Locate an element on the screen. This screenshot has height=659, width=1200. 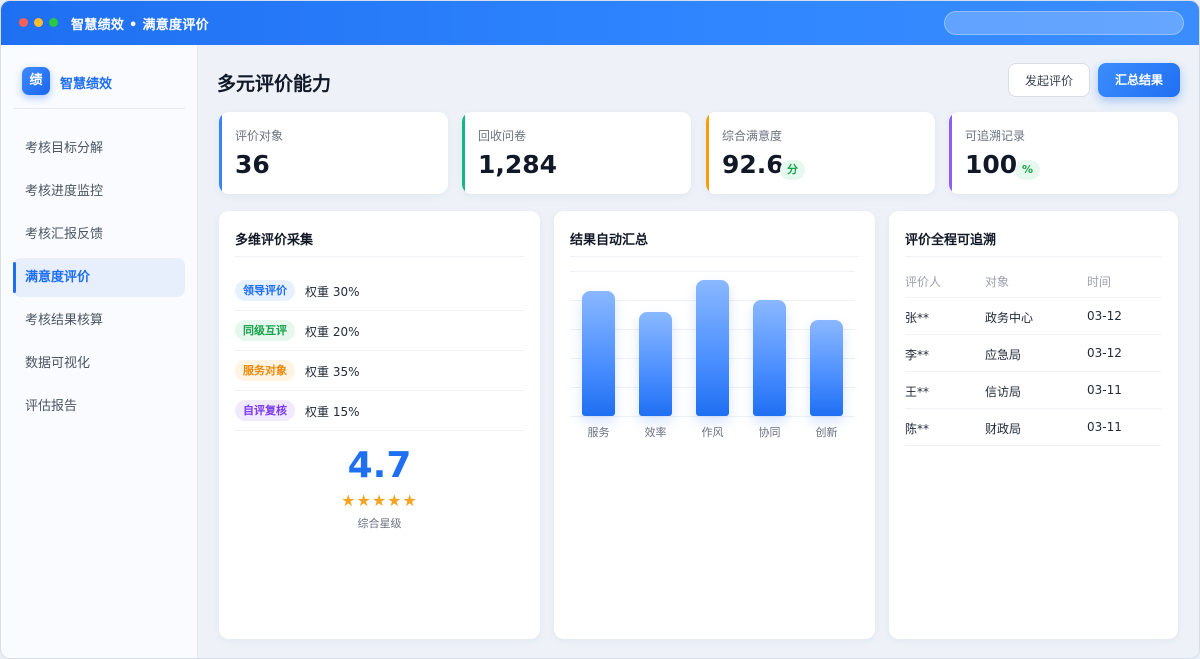
weight-value: 权重 15% is located at coordinates (332, 412).